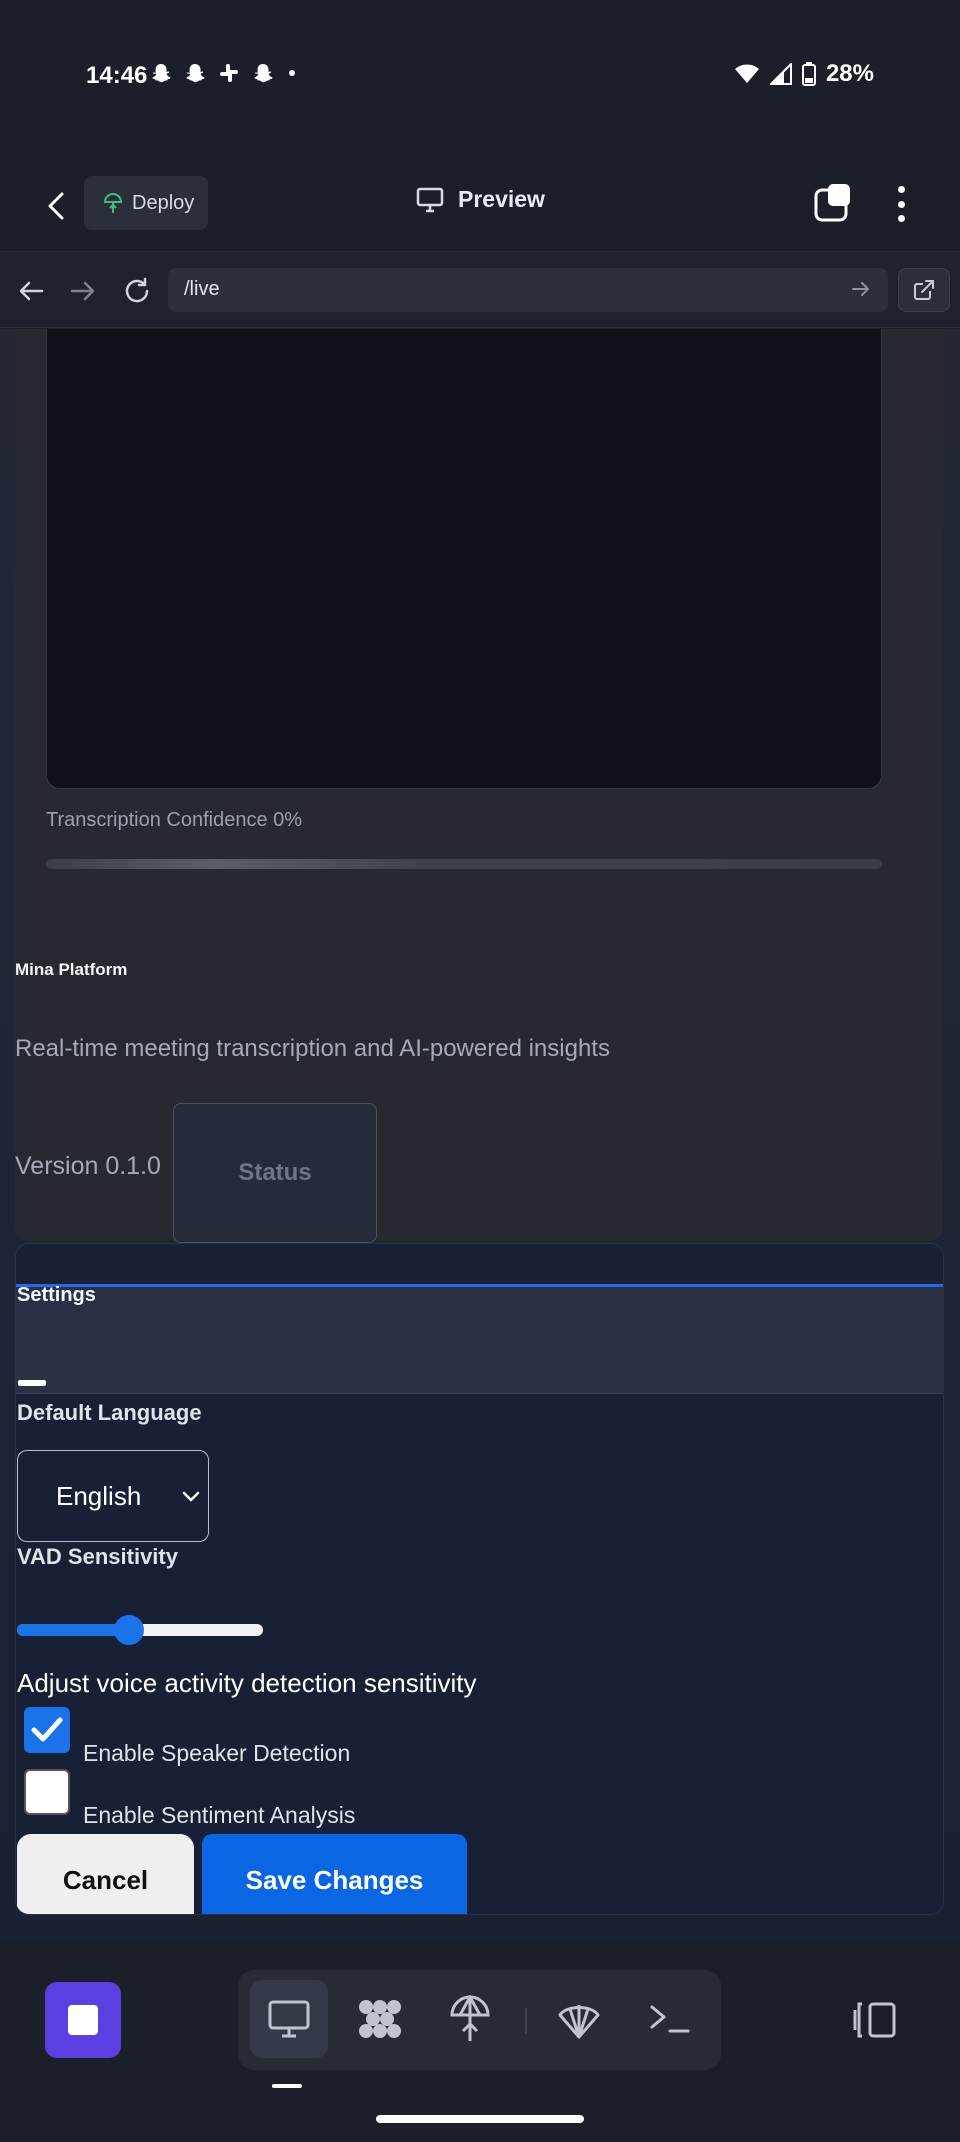 This screenshot has width=960, height=2142. I want to click on sentiment-analysis-label: Enable Sentiment Analysis, so click(219, 1815).